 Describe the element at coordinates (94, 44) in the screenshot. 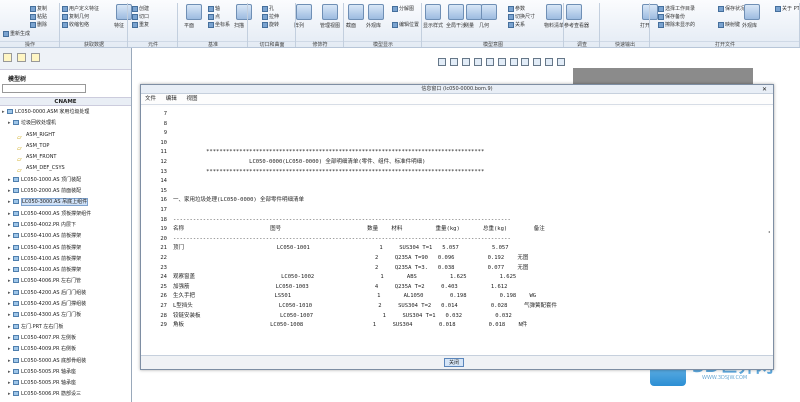

I see `ribbon-group-label: 获取数据` at that location.